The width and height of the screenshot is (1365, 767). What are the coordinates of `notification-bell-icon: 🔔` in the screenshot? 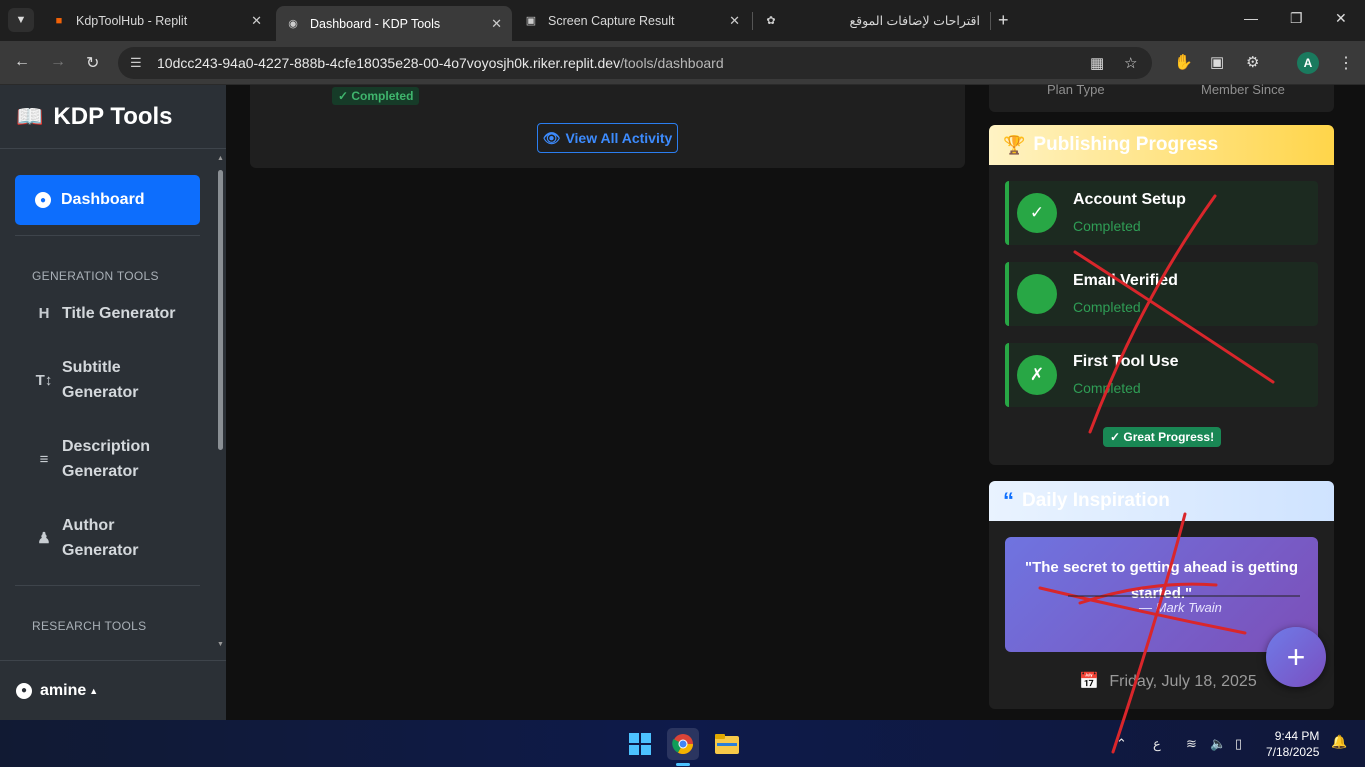 It's located at (1339, 742).